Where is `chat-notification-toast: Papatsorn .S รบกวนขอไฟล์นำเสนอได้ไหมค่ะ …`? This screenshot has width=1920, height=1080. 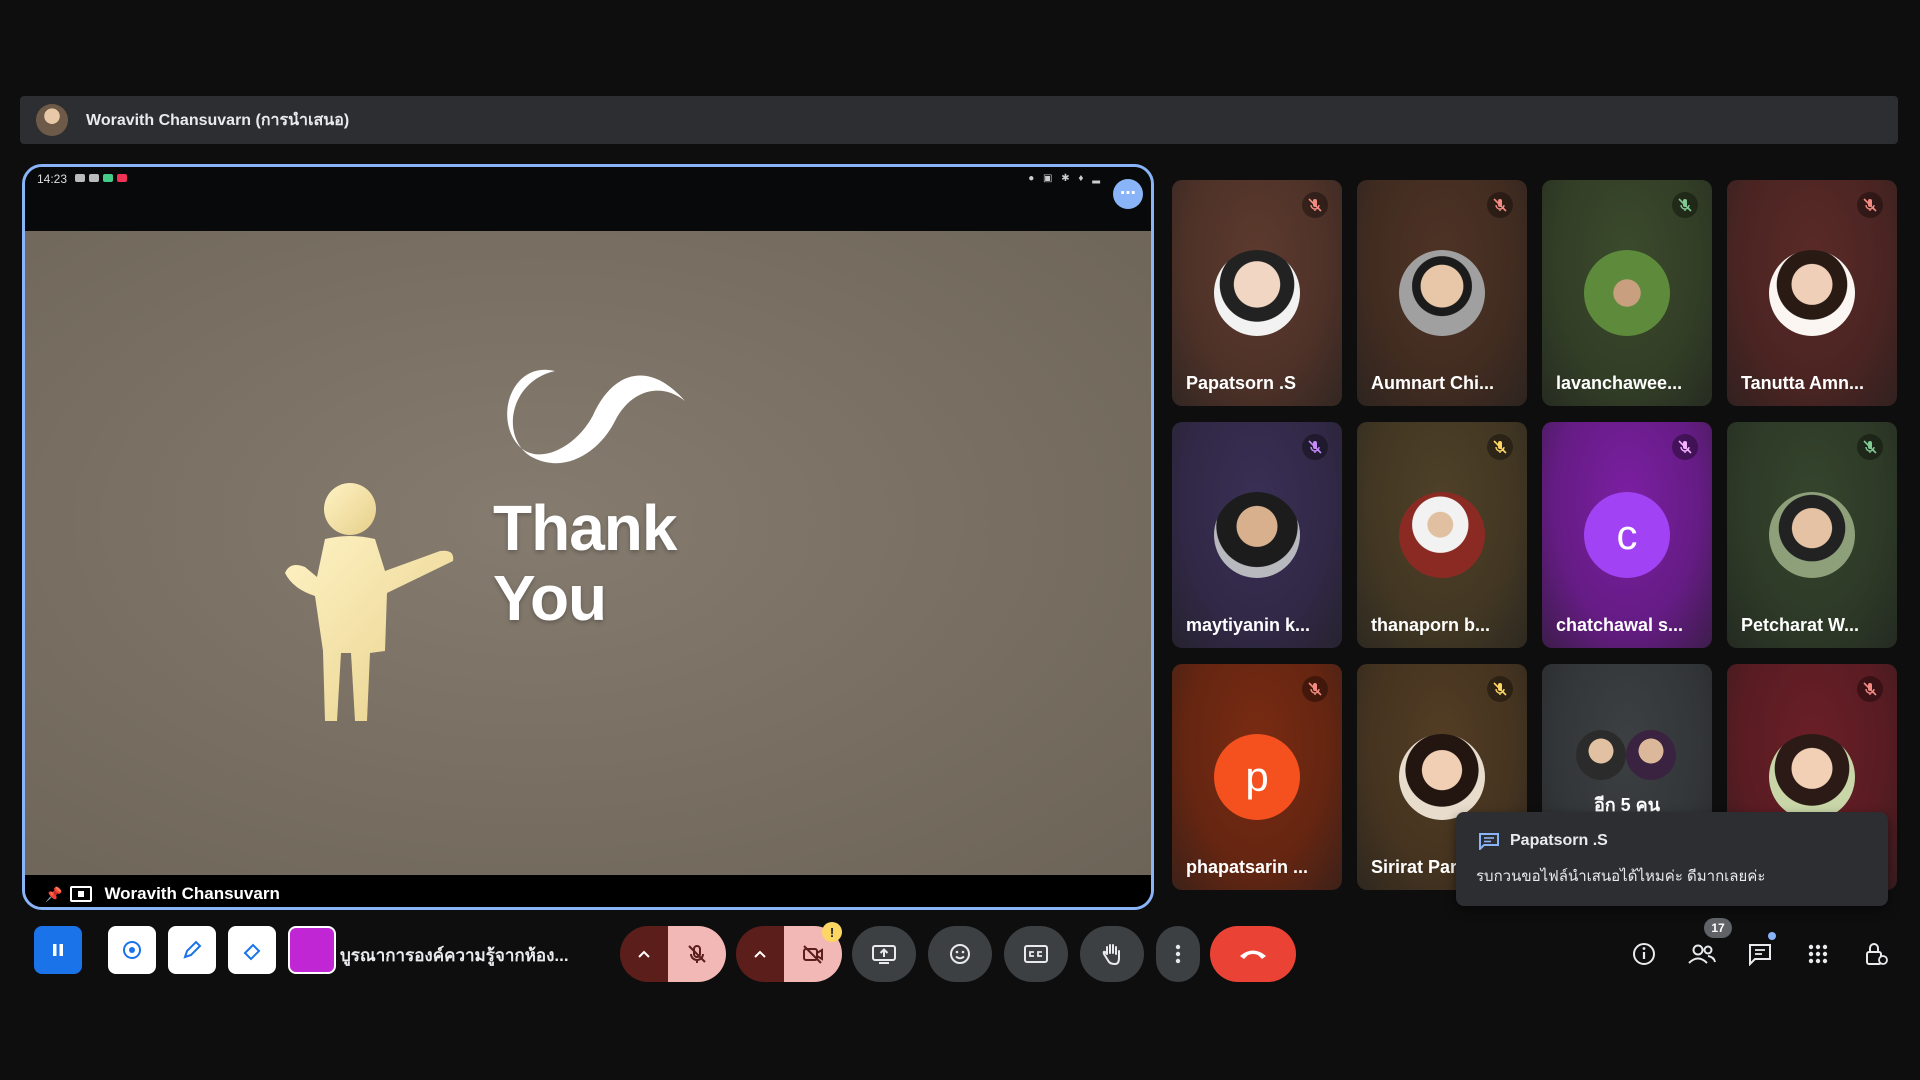 chat-notification-toast: Papatsorn .S รบกวนขอไฟล์นำเสนอได้ไหมค่ะ … is located at coordinates (1672, 859).